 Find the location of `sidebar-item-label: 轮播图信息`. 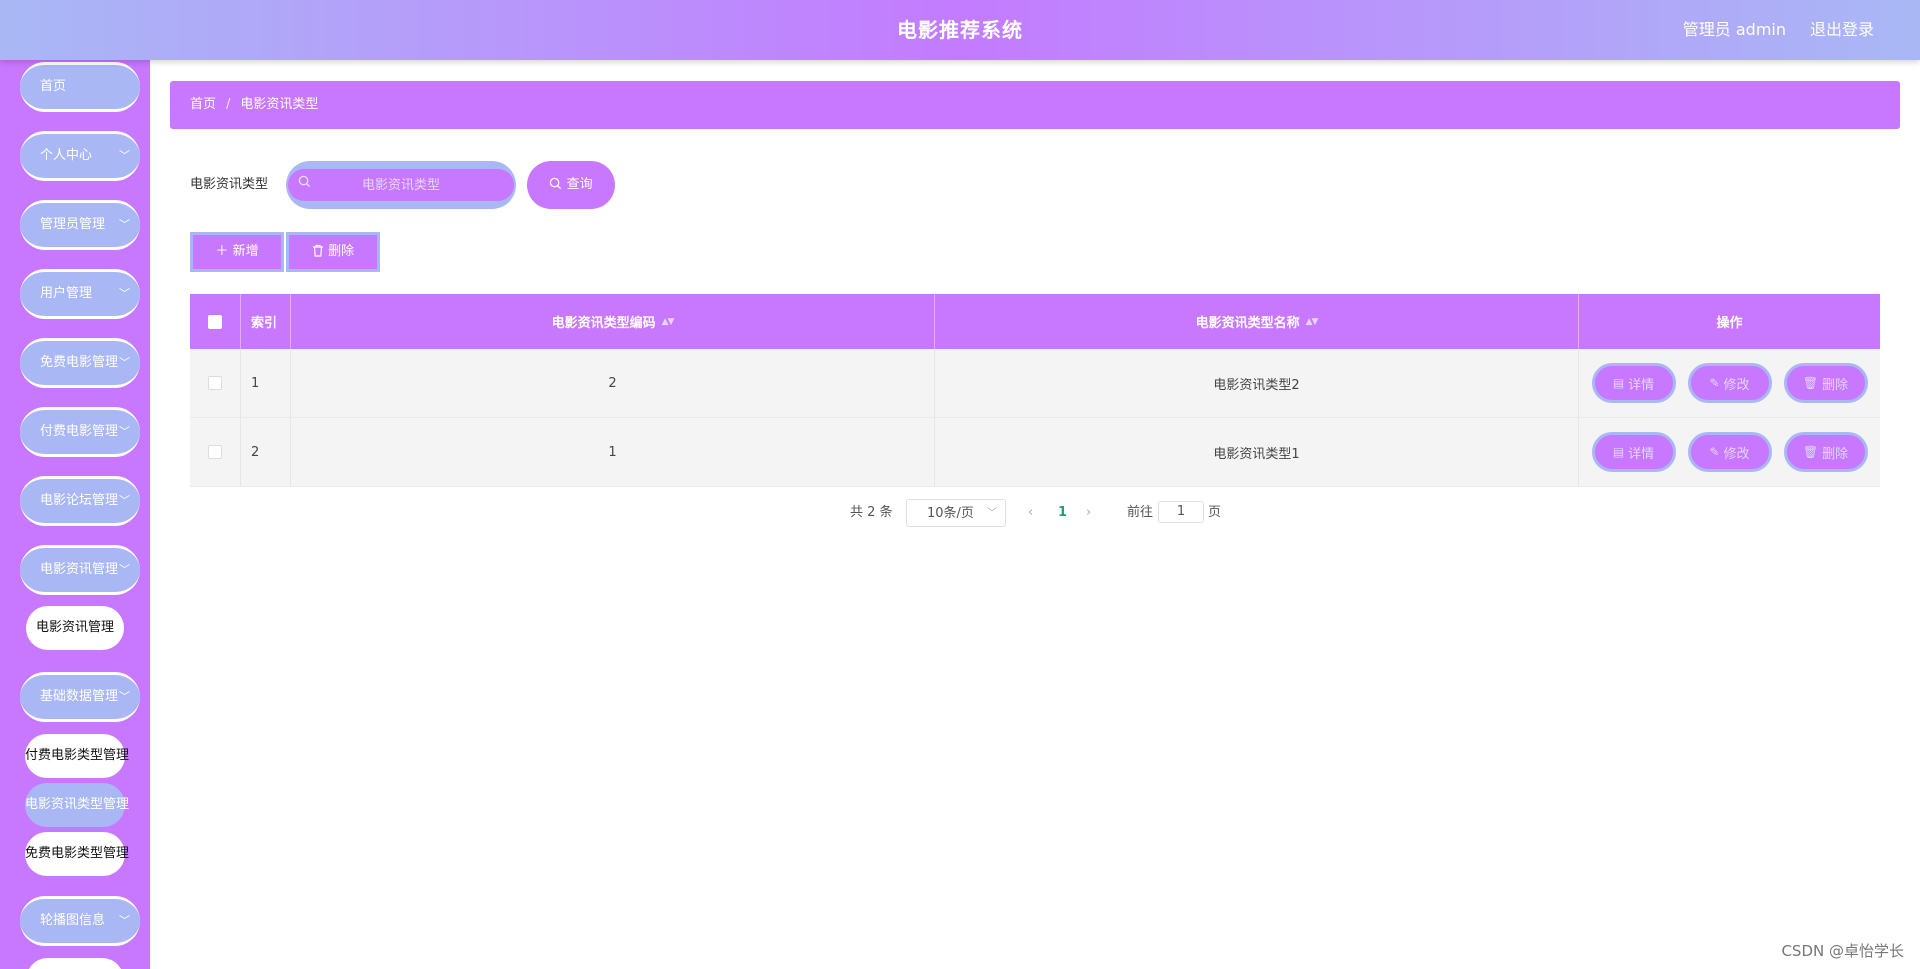

sidebar-item-label: 轮播图信息 is located at coordinates (73, 920).